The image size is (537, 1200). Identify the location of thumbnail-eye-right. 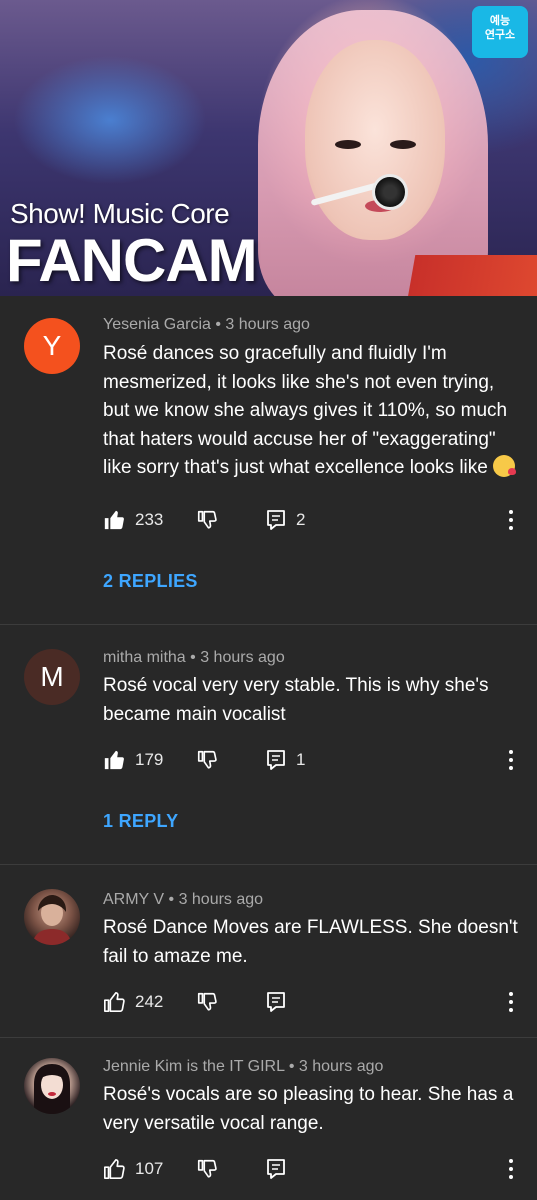
(403, 144).